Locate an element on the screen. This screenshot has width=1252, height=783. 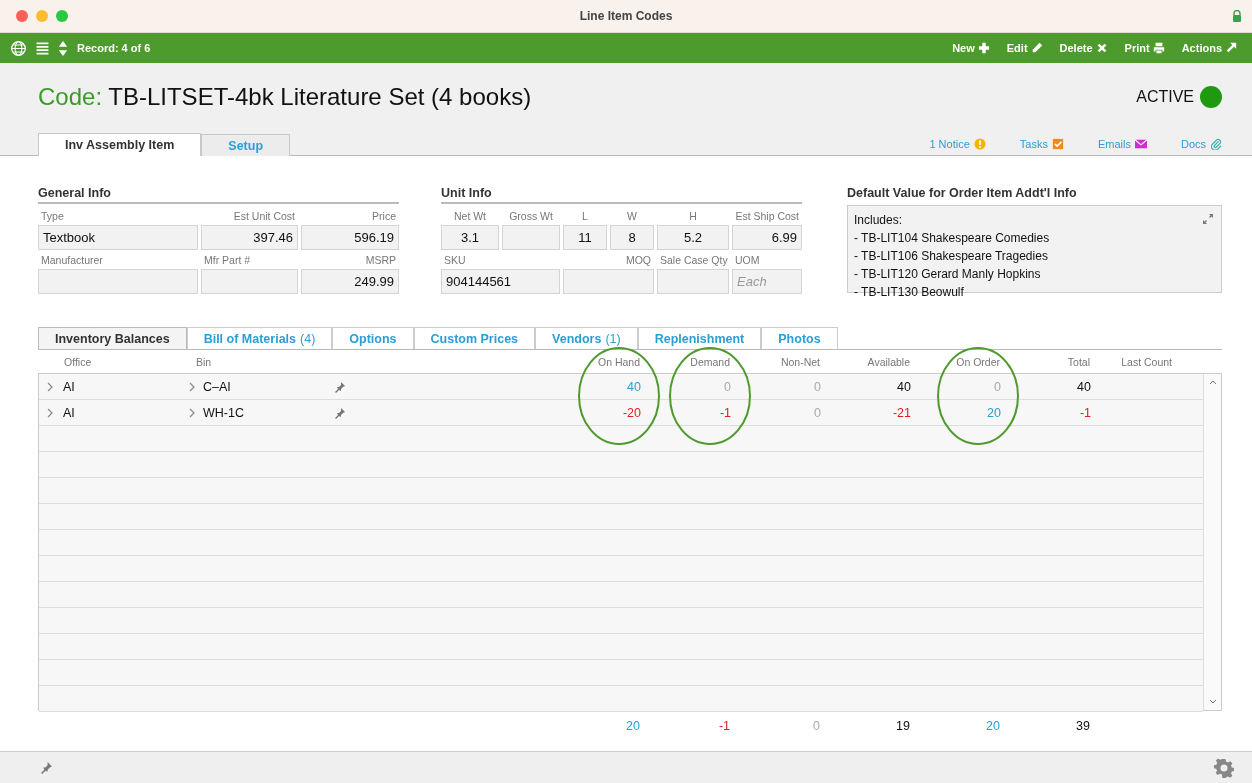
field-label: Price is located at coordinates (384, 217).